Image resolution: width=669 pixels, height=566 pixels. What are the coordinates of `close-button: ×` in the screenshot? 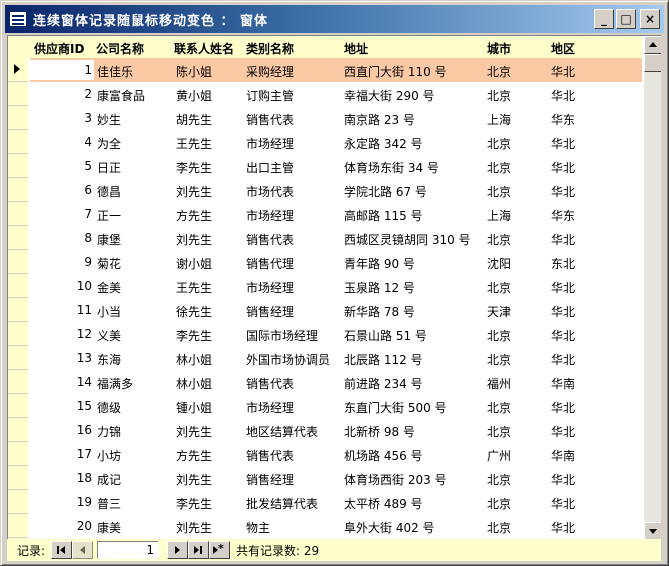 It's located at (650, 19).